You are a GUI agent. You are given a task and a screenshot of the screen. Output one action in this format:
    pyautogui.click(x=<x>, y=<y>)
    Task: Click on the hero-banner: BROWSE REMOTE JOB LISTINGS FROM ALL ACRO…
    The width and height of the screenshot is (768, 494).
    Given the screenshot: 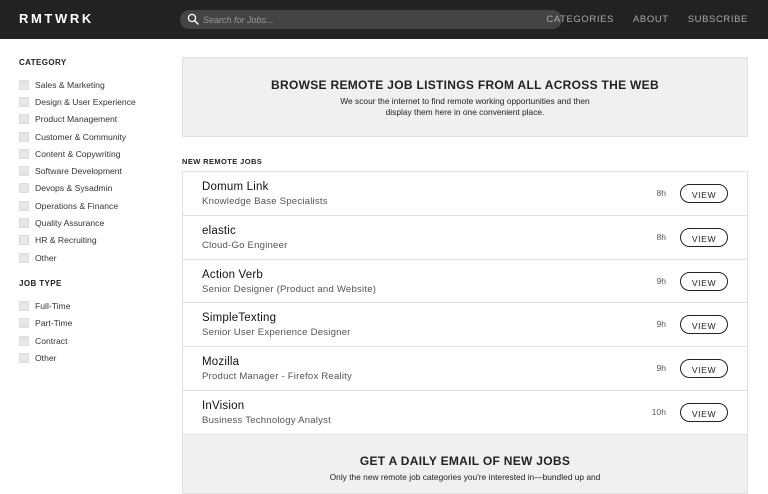 What is the action you would take?
    pyautogui.click(x=465, y=97)
    